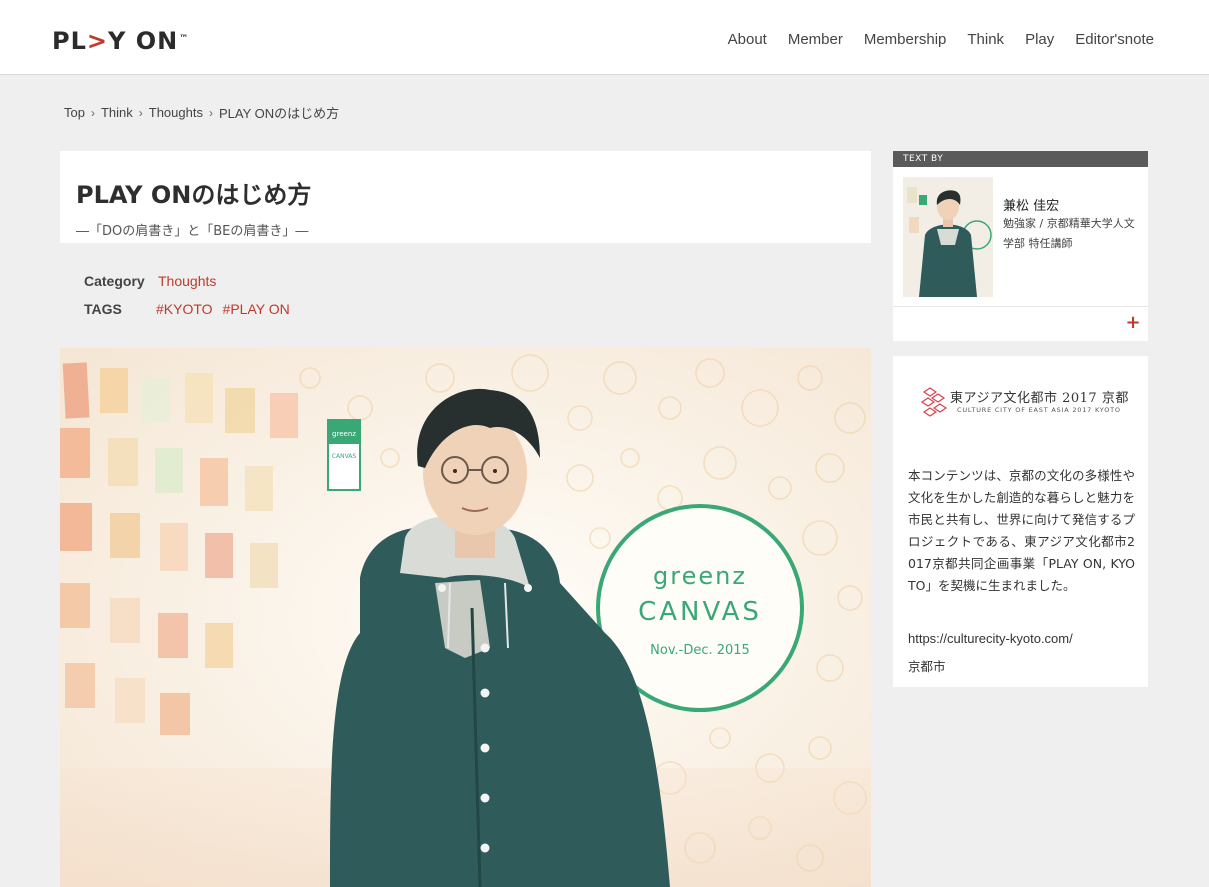  What do you see at coordinates (934, 402) in the screenshot?
I see `culture-city-emblem-icon` at bounding box center [934, 402].